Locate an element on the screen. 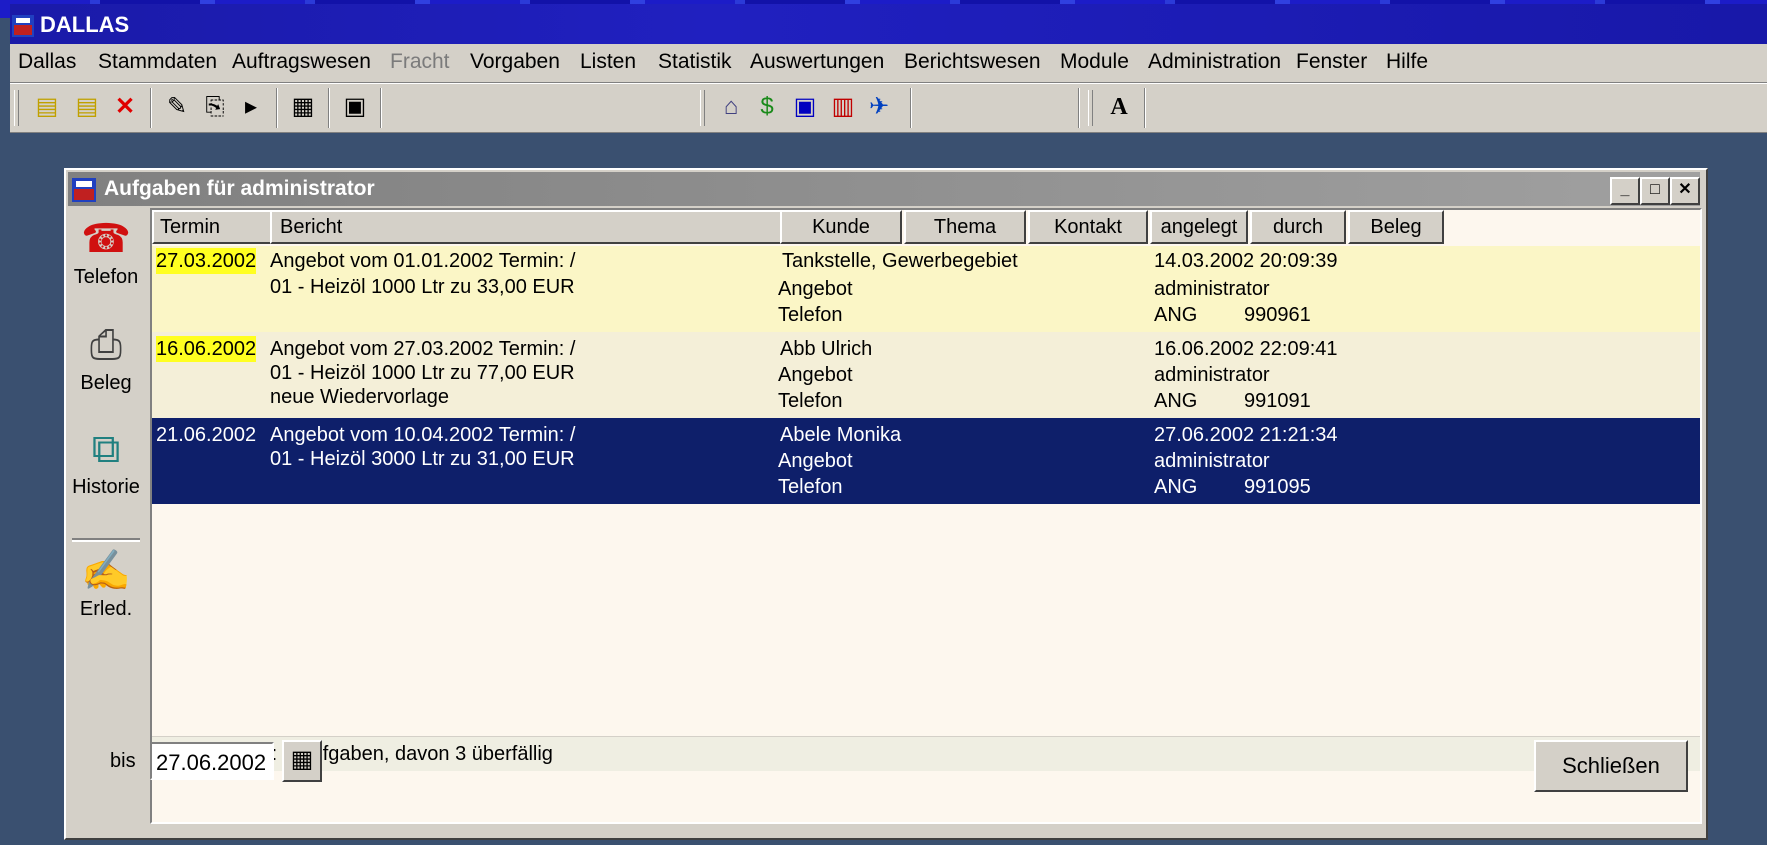 The width and height of the screenshot is (1767, 845). telefon-label: Telefon is located at coordinates (106, 277).